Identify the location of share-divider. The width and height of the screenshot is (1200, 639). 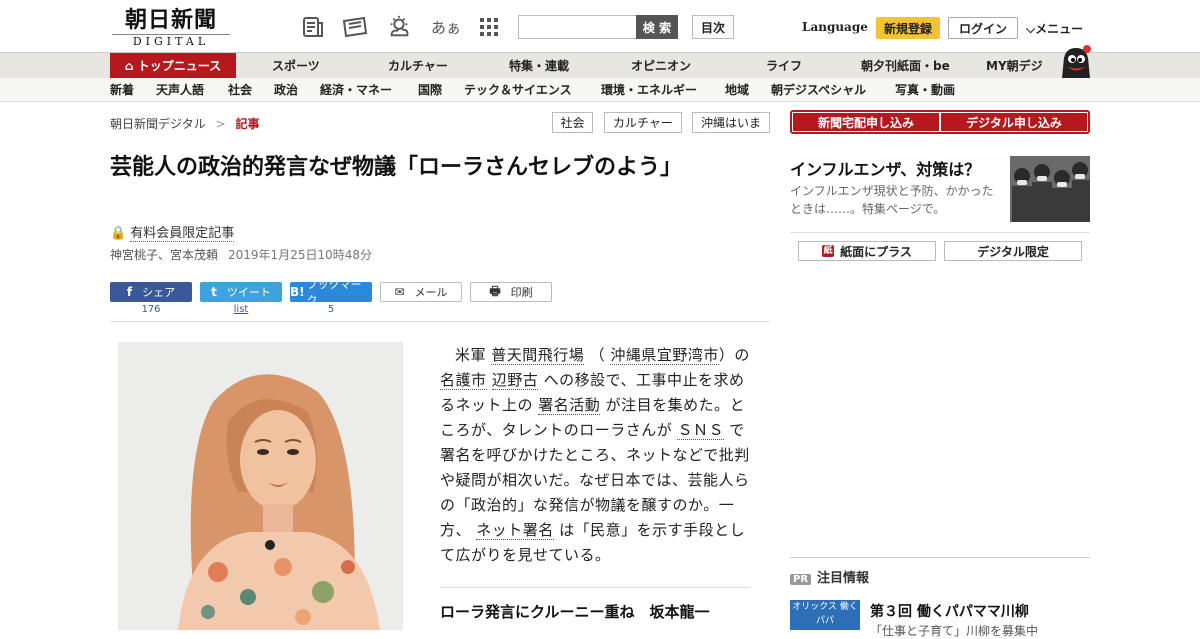
(440, 321).